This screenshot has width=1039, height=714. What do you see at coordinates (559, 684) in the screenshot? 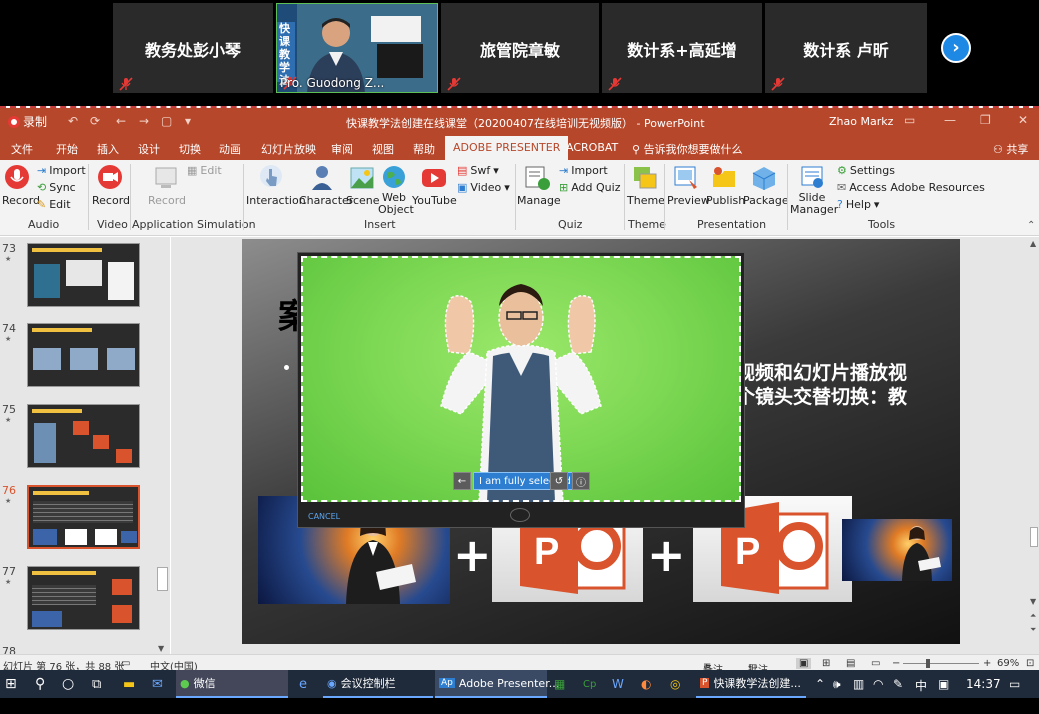
I see `excel-button: ▦` at bounding box center [559, 684].